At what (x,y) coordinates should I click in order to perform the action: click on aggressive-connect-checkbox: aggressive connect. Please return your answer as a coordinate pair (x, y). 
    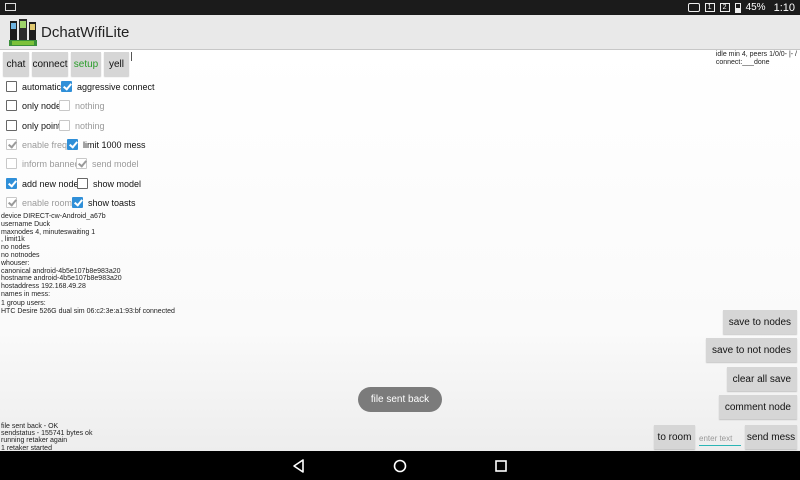
    Looking at the image, I should click on (108, 86).